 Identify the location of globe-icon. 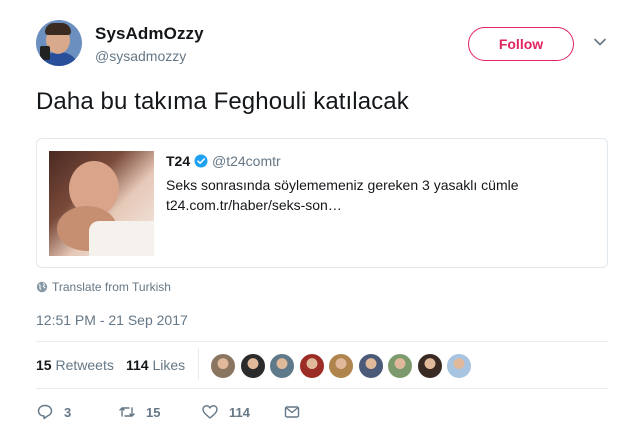
(42, 287).